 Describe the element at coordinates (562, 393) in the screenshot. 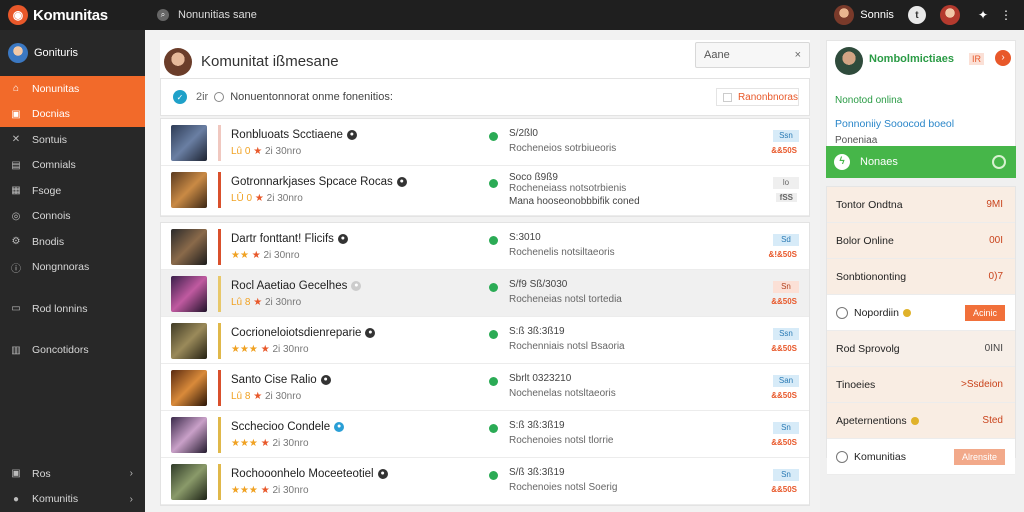

I see `row-desc: Nochenelas notsltaeoris` at that location.